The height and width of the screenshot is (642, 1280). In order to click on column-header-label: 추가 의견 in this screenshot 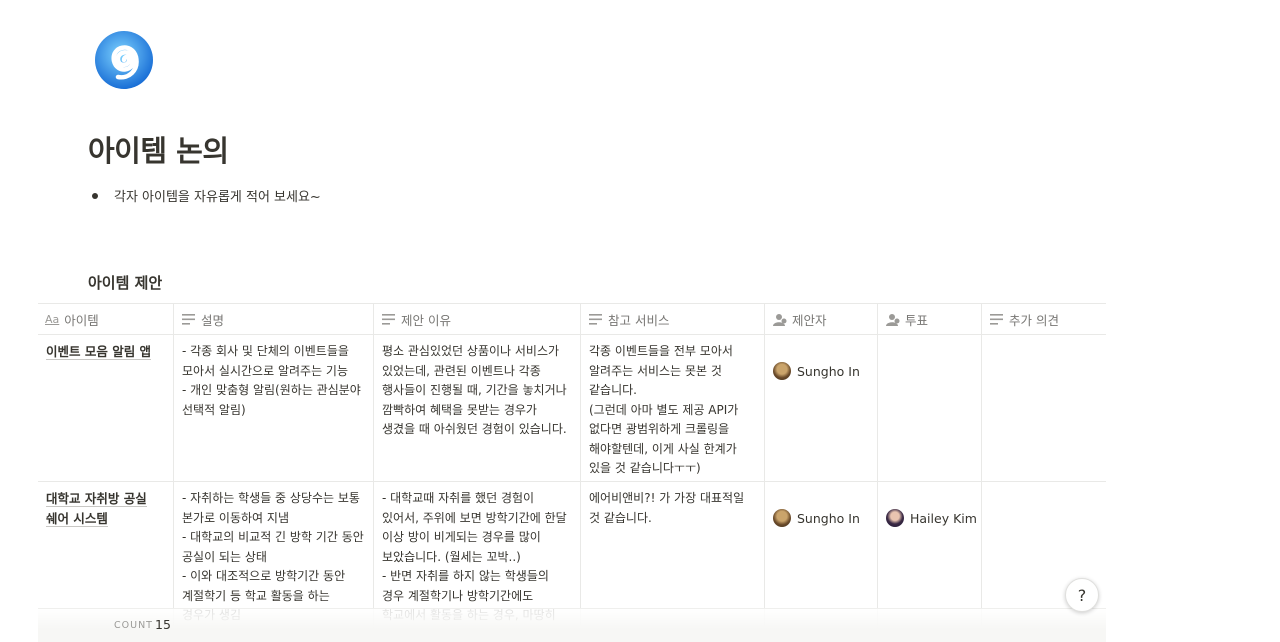, I will do `click(1034, 320)`.